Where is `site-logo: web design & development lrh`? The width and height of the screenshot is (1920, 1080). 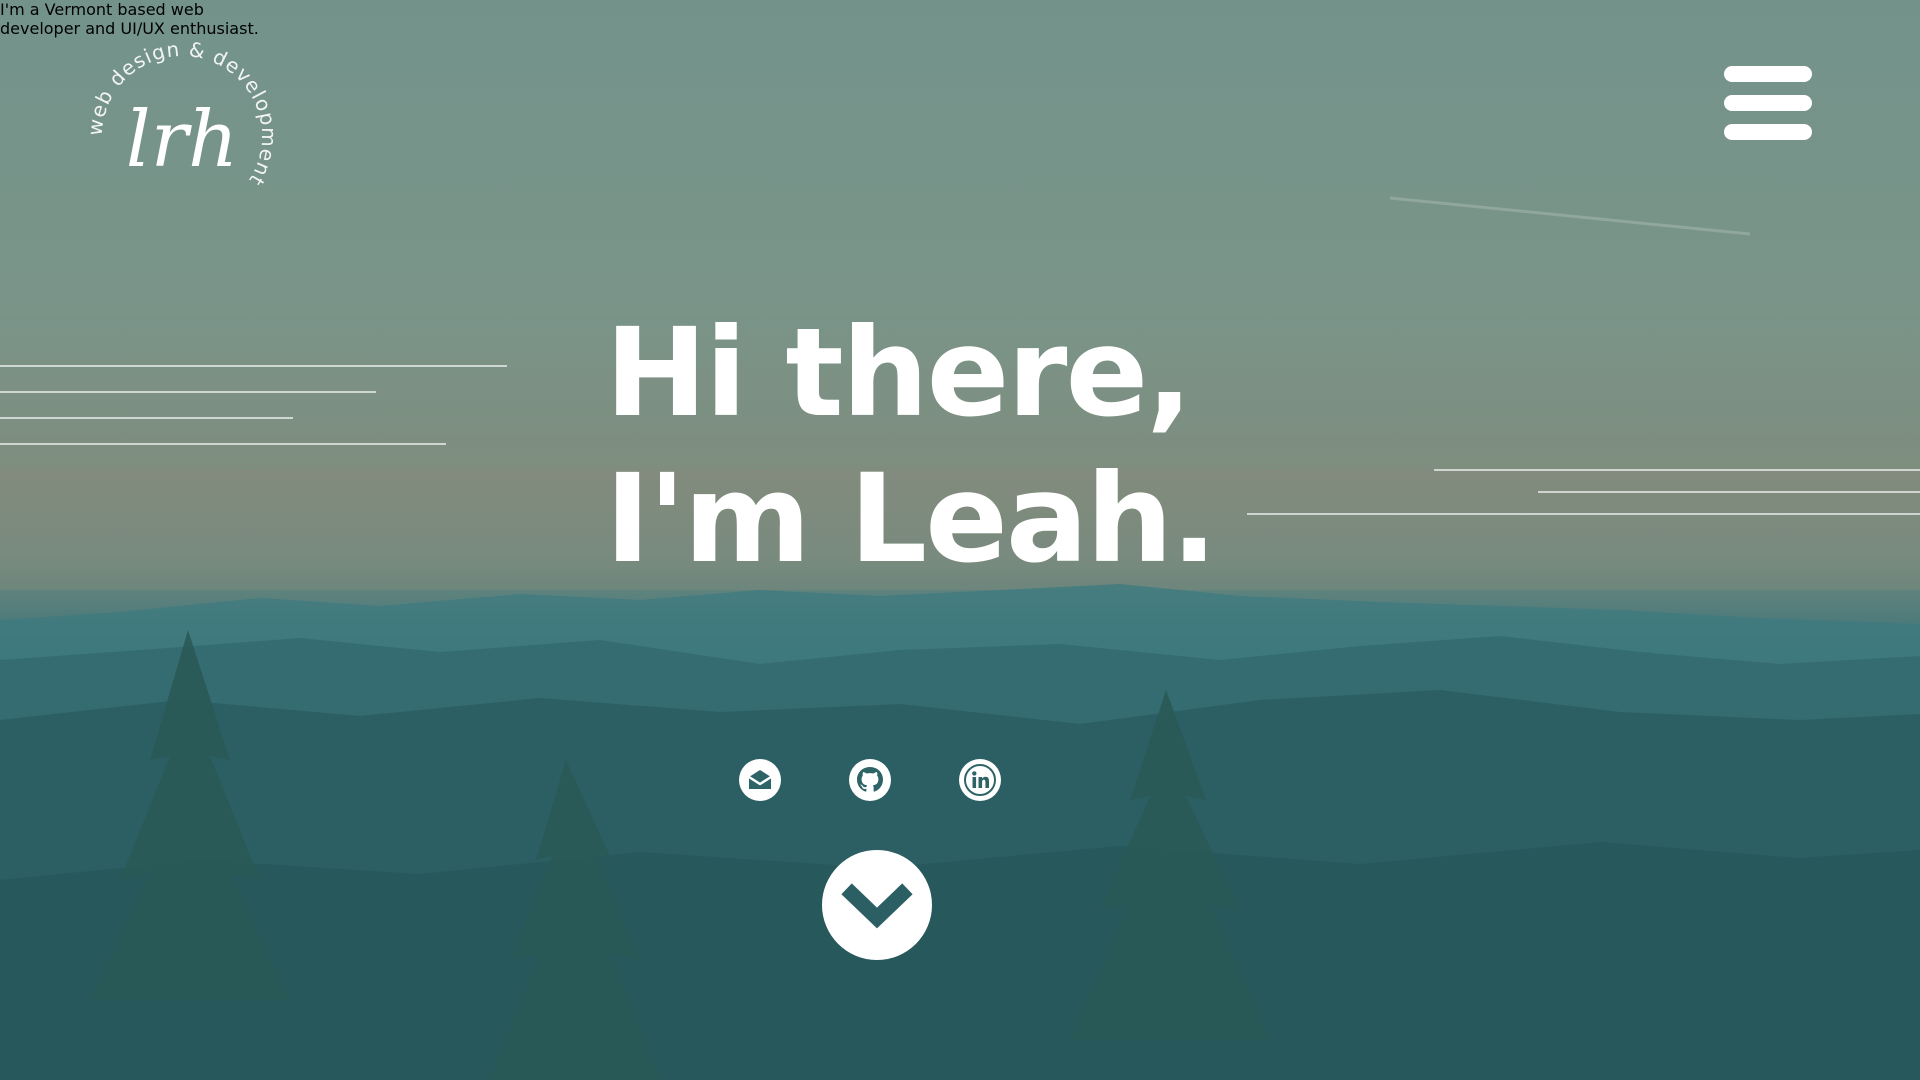 site-logo: web design & development lrh is located at coordinates (182, 136).